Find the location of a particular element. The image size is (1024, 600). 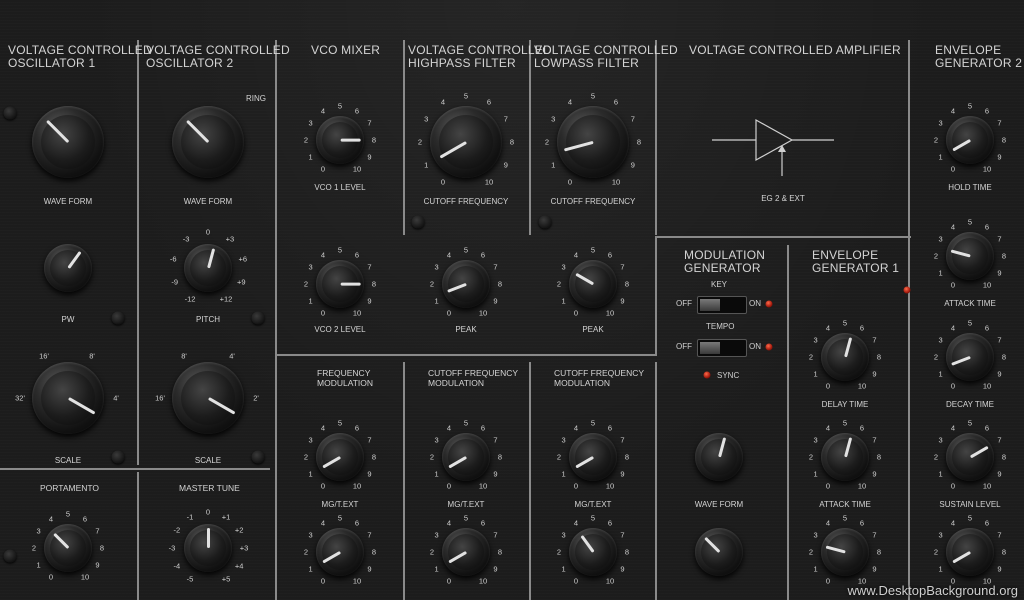

lpf-cutoff-knob is located at coordinates (593, 142).